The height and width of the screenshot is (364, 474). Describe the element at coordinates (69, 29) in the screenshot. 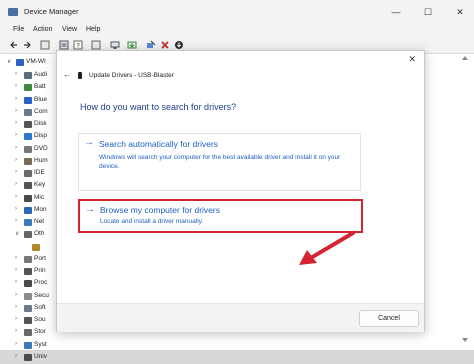

I see `menu-view: View` at that location.